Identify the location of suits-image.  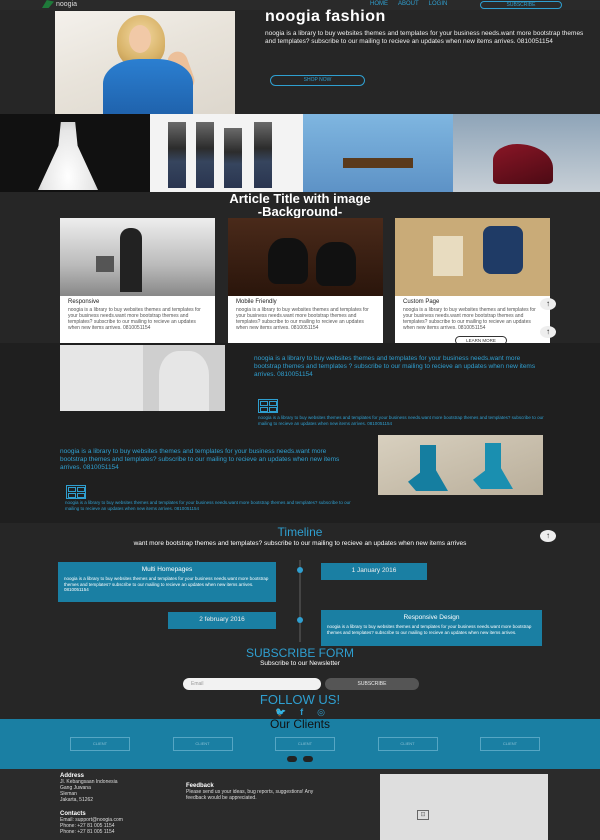
(142, 378).